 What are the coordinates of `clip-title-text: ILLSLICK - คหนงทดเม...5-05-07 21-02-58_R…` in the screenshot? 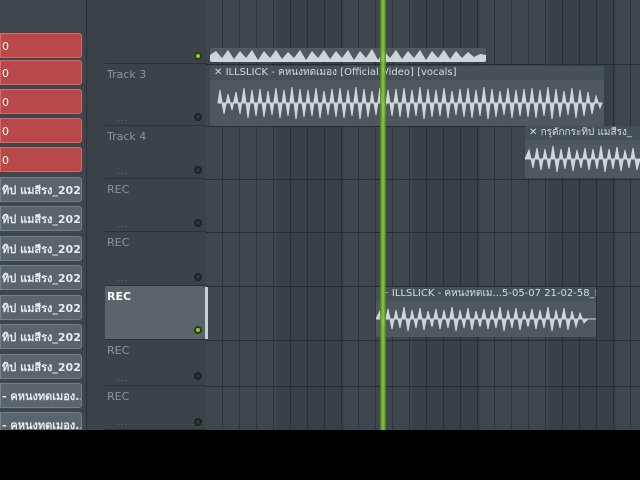 It's located at (493, 293).